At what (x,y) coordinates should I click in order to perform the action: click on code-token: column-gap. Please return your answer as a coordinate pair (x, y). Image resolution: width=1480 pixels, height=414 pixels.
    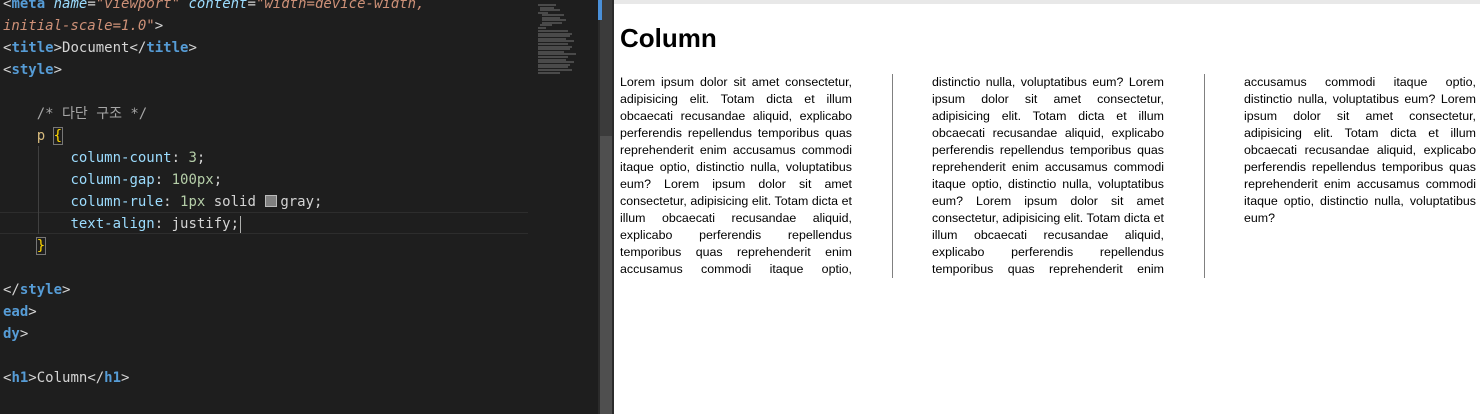
    Looking at the image, I should click on (112, 180).